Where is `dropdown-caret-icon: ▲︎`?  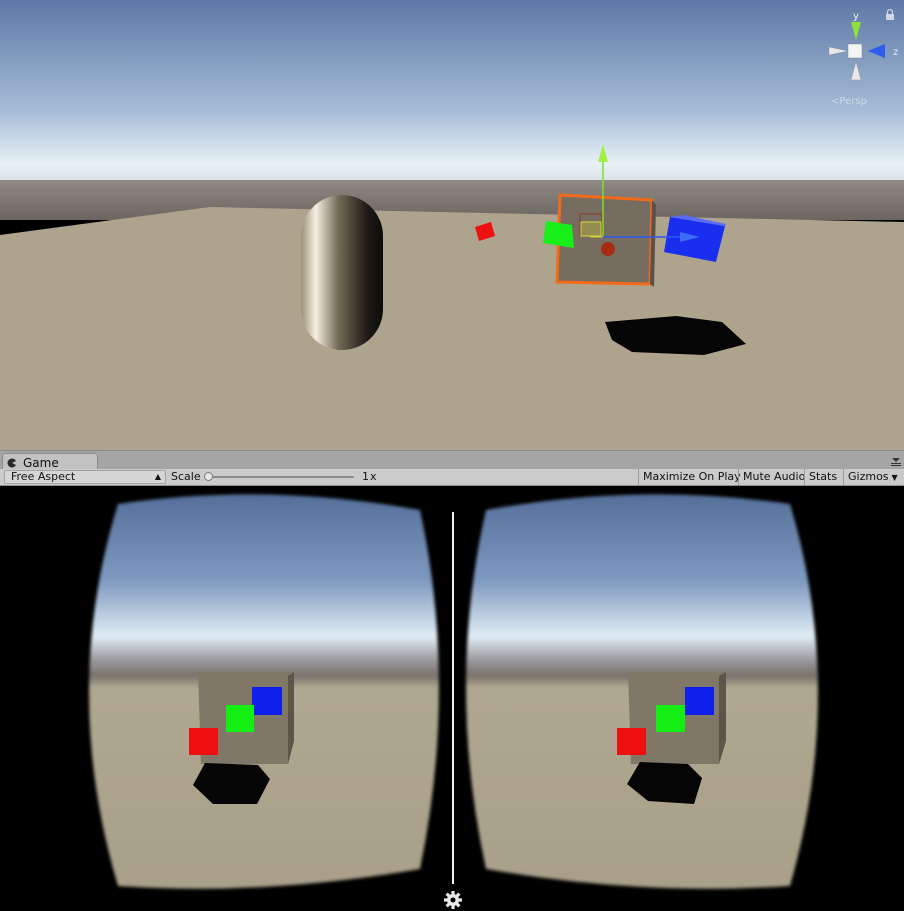
dropdown-caret-icon: ▲︎ is located at coordinates (157, 476).